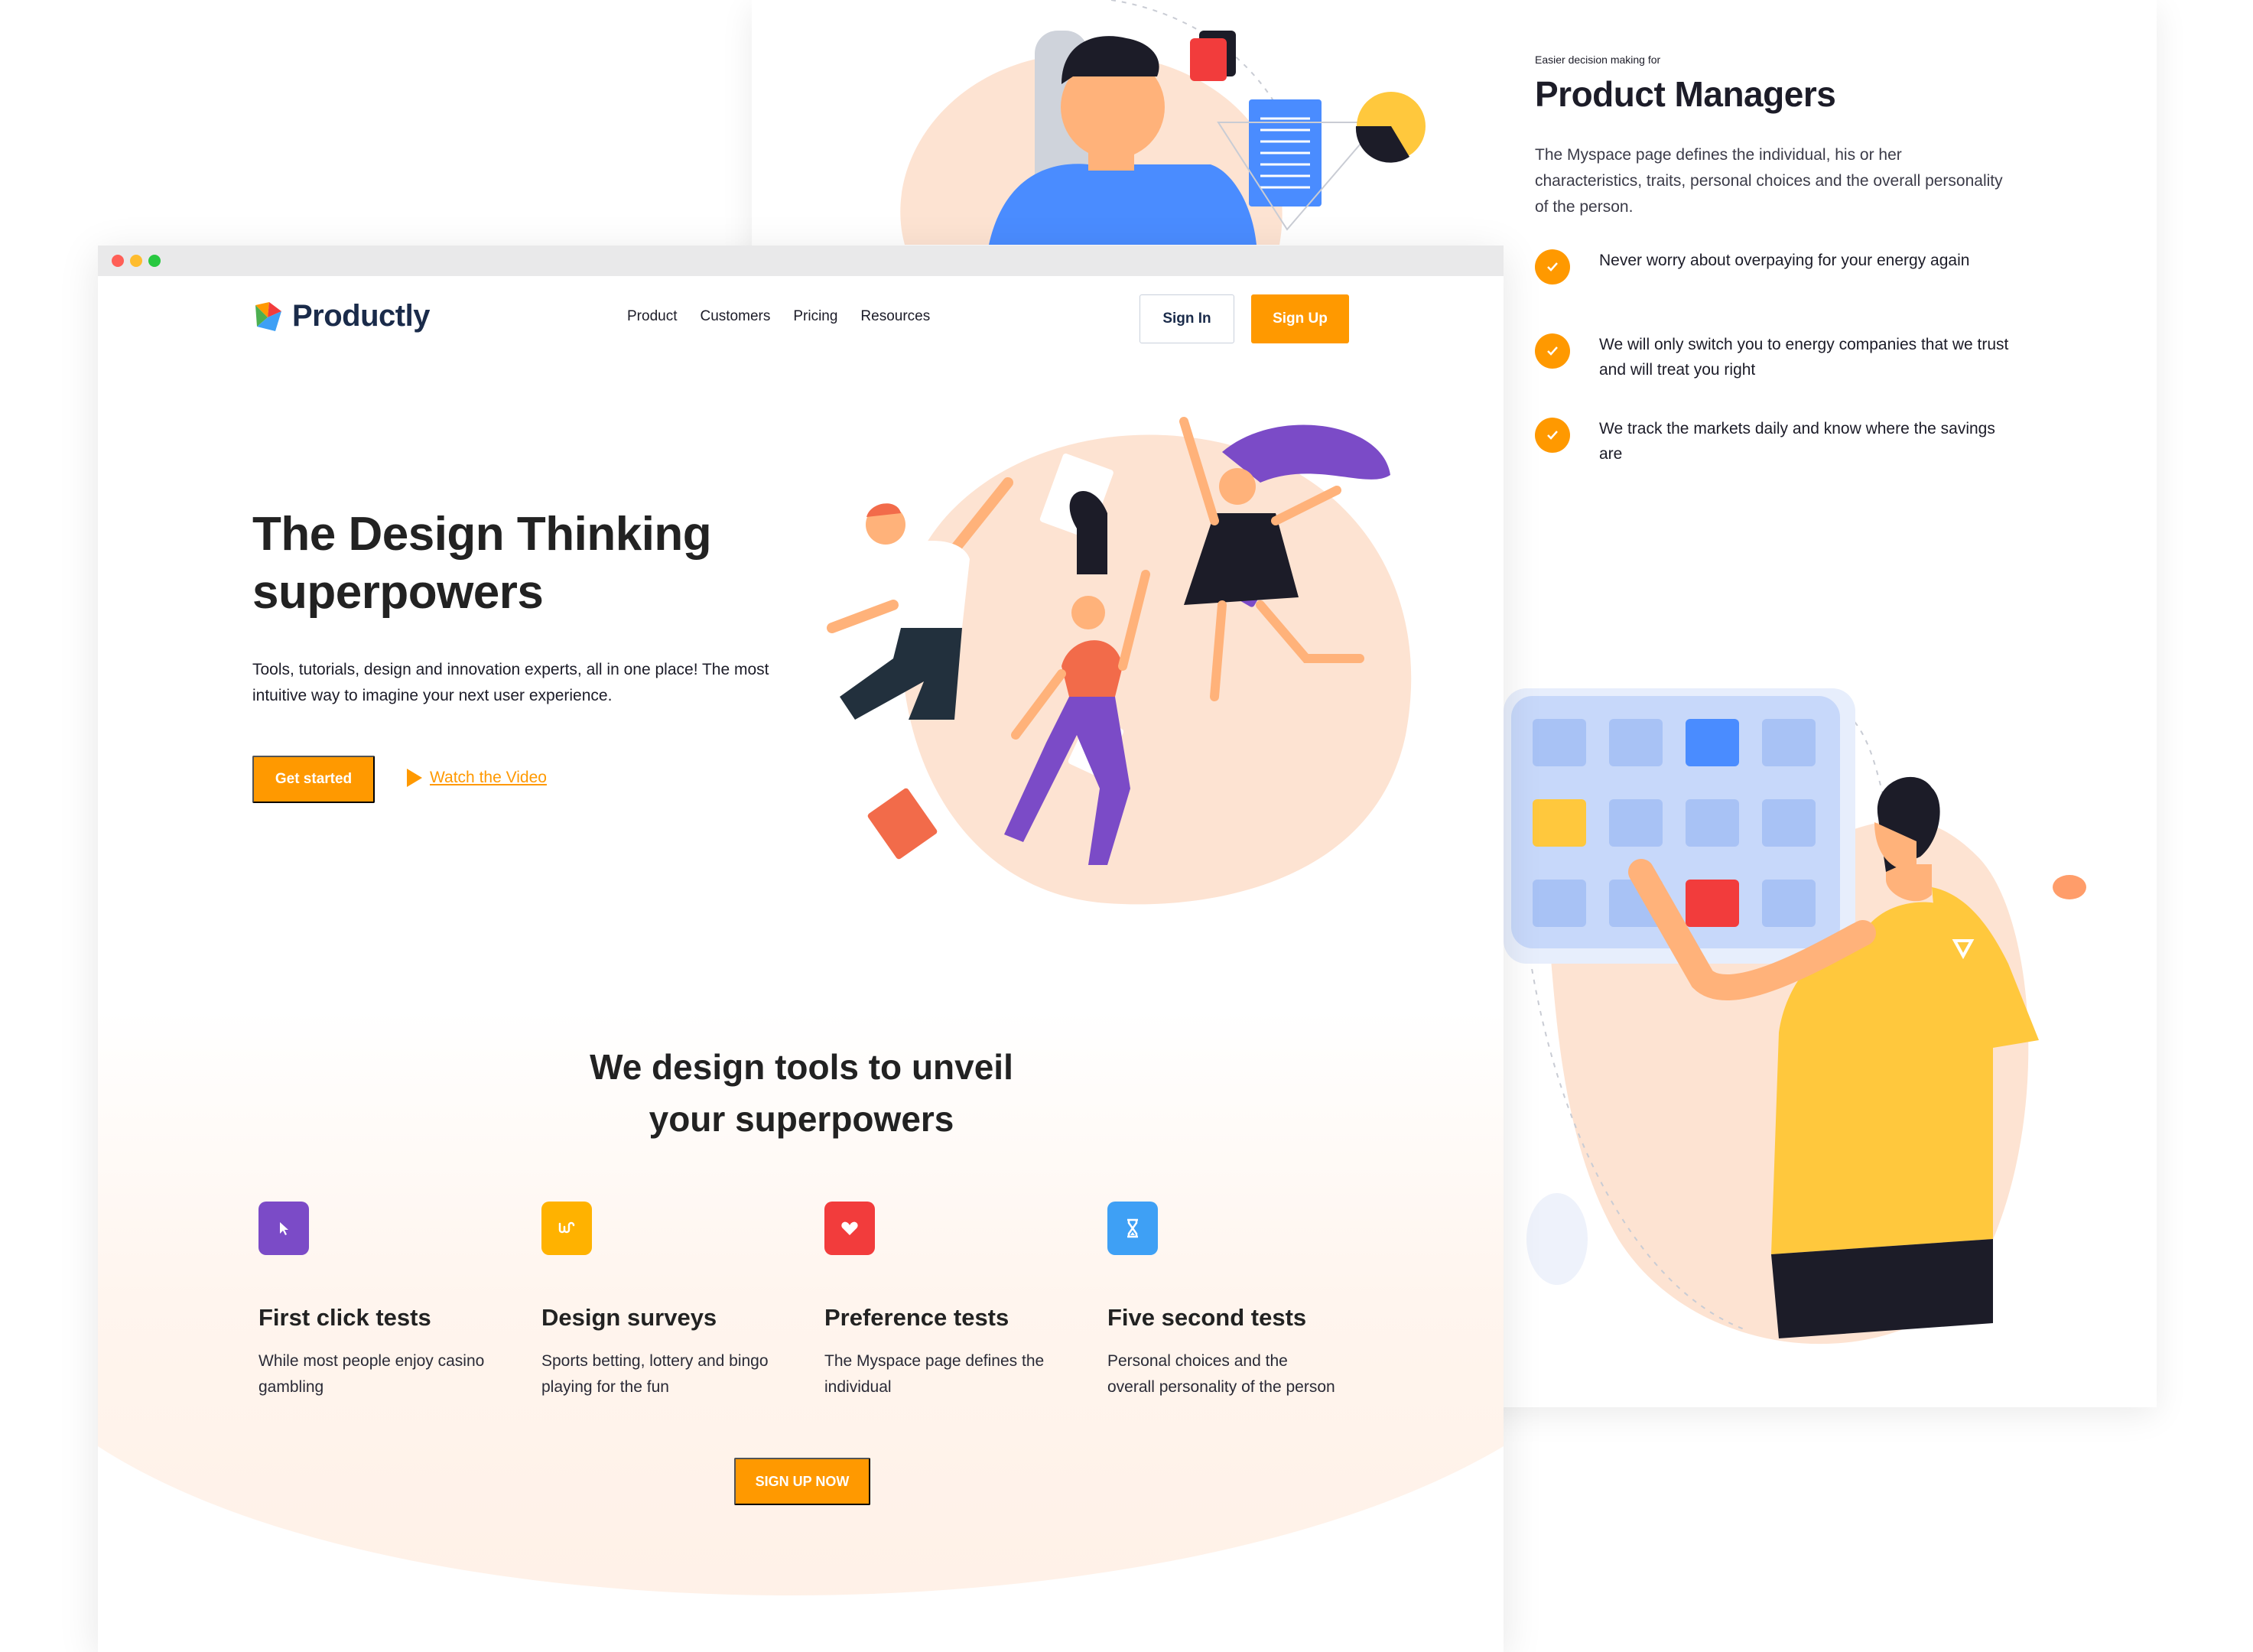 The width and height of the screenshot is (2253, 1652). Describe the element at coordinates (1685, 94) in the screenshot. I see `pm-title: Product Managers` at that location.